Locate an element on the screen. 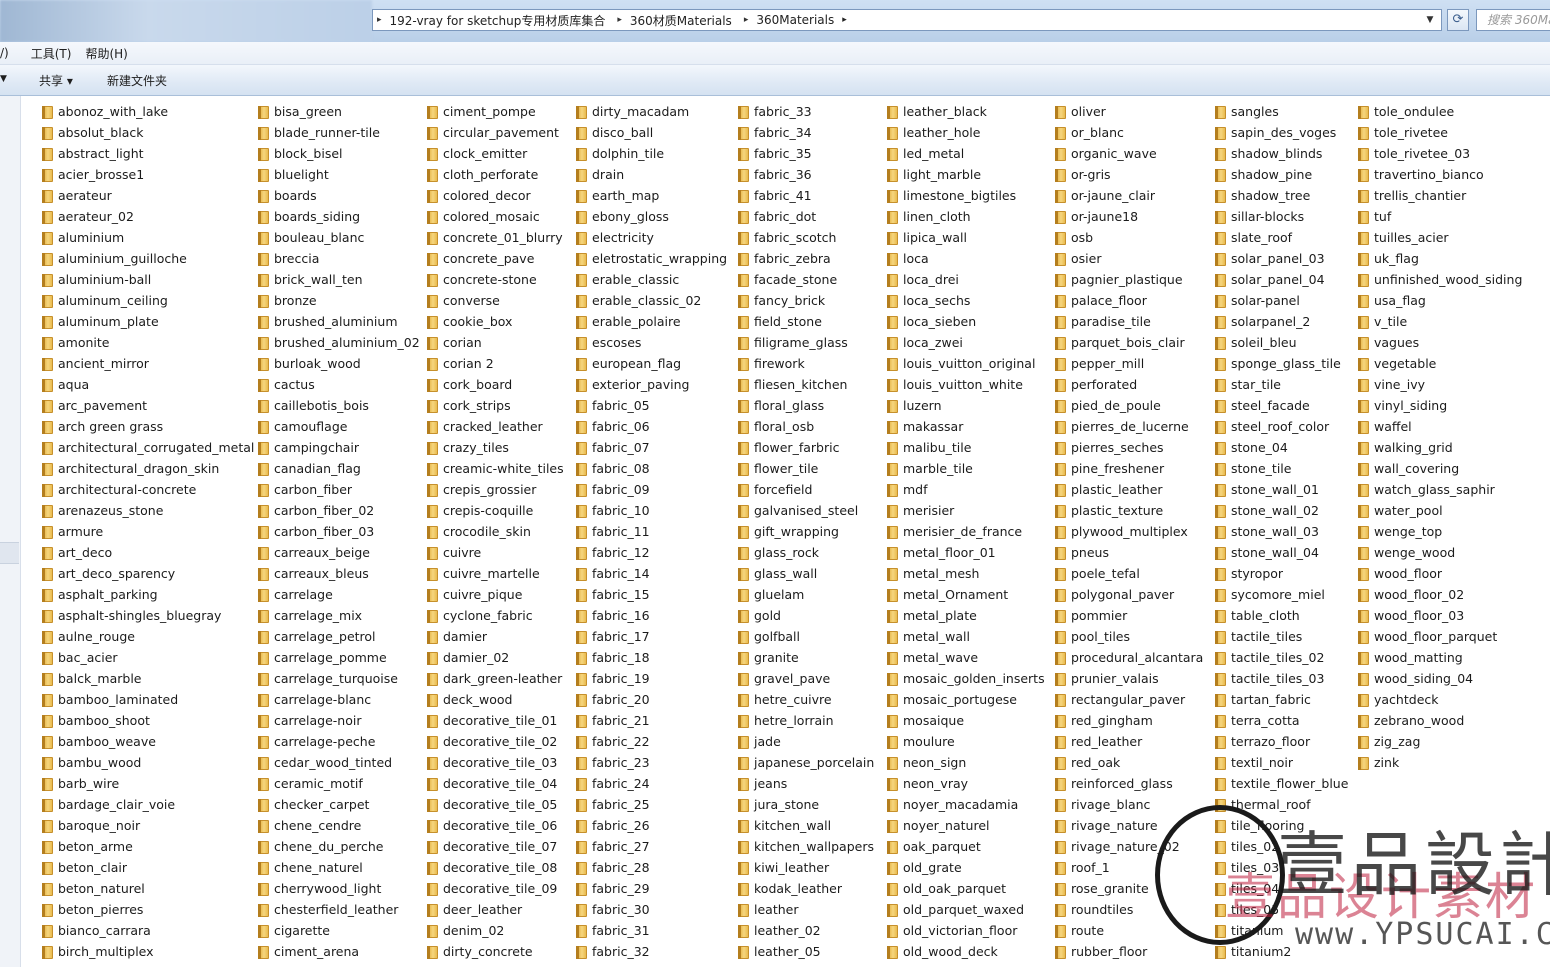 The height and width of the screenshot is (967, 1550). folder-item: fabric_19 is located at coordinates (650, 678).